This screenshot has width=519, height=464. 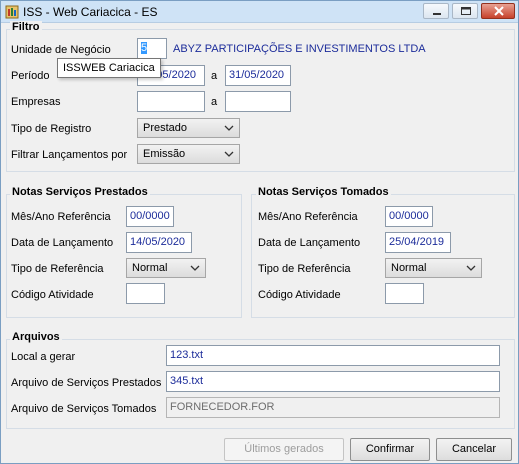 What do you see at coordinates (258, 75) in the screenshot?
I see `periodo-to-input: 31/05/2020` at bounding box center [258, 75].